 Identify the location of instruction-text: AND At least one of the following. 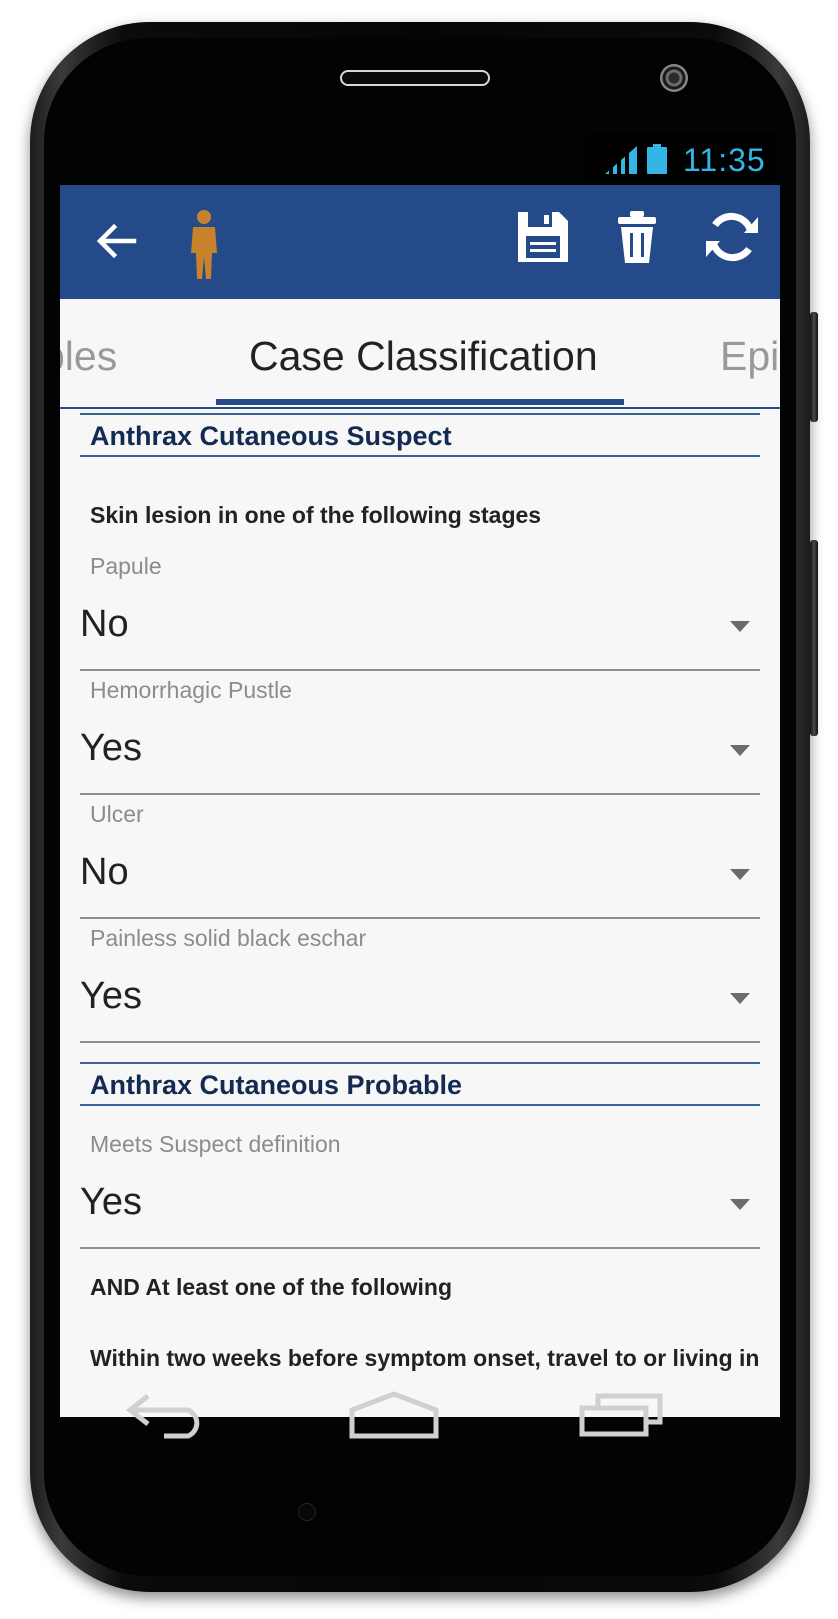
(271, 1287).